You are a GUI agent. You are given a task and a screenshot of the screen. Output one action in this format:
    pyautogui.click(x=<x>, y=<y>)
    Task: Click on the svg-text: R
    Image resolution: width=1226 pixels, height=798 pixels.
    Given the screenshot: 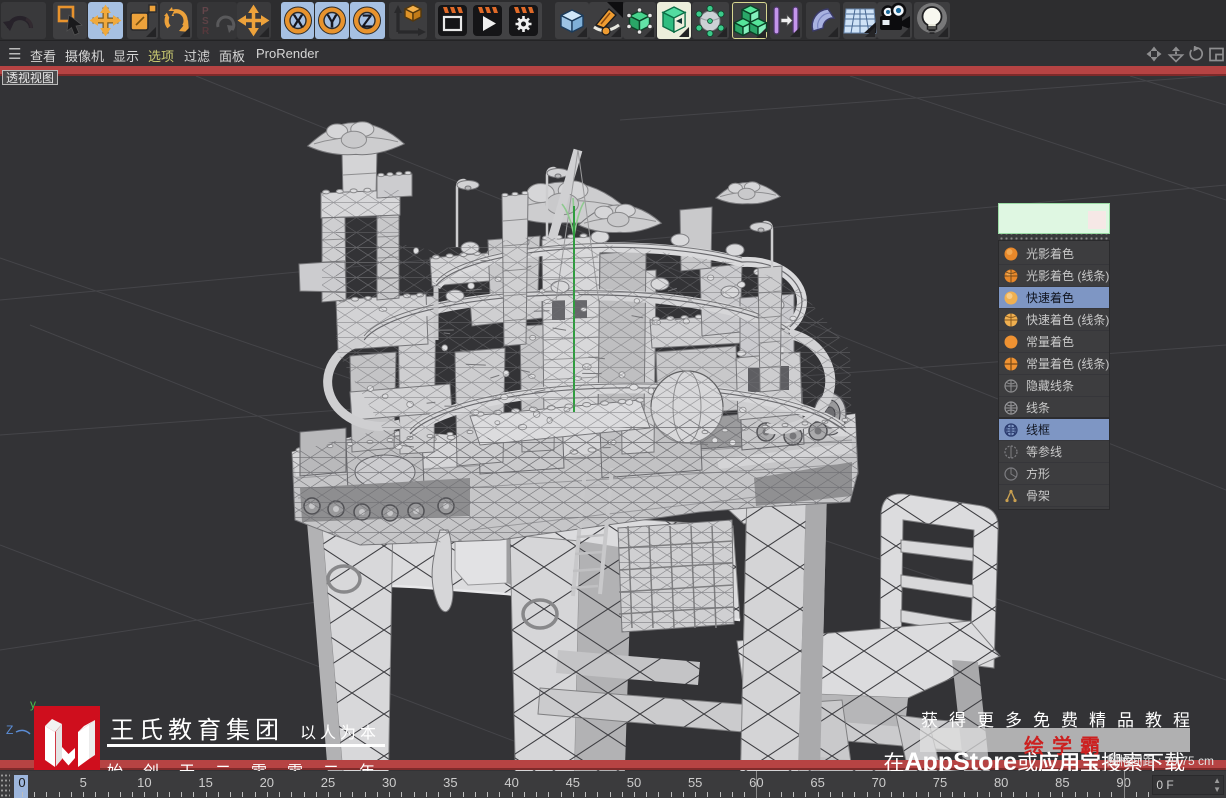 What is the action you would take?
    pyautogui.click(x=206, y=31)
    